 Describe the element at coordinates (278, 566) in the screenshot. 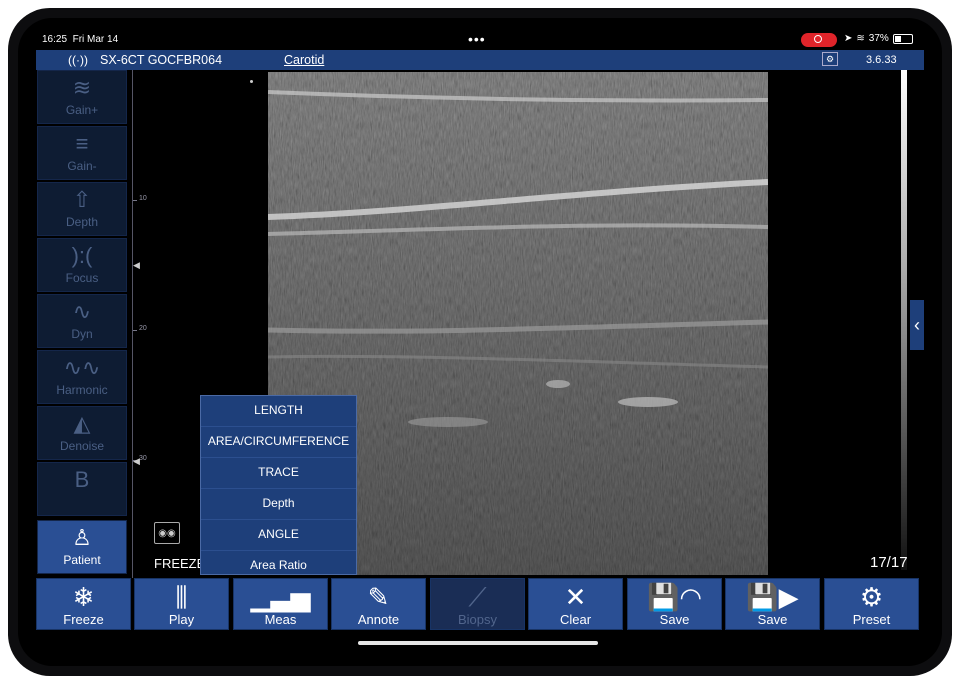

I see `menu-item-area-ratio: Area Ratio` at that location.